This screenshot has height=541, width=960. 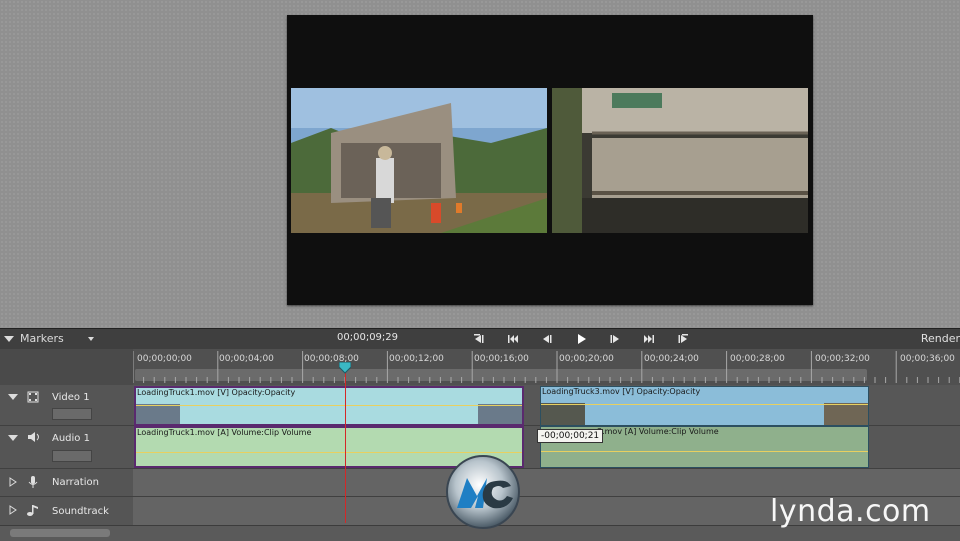 What do you see at coordinates (71, 438) in the screenshot?
I see `track-name-audio1: Audio 1` at bounding box center [71, 438].